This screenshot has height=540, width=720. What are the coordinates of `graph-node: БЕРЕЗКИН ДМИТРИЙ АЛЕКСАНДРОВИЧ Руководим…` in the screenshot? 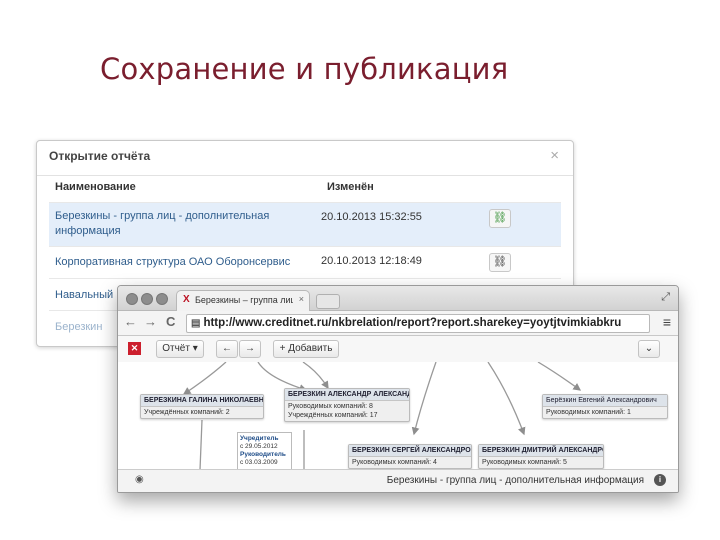 It's located at (541, 456).